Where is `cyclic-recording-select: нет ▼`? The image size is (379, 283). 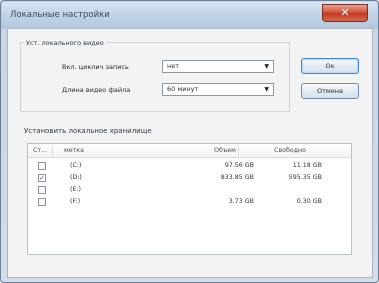 cyclic-recording-select: нет ▼ is located at coordinates (218, 66).